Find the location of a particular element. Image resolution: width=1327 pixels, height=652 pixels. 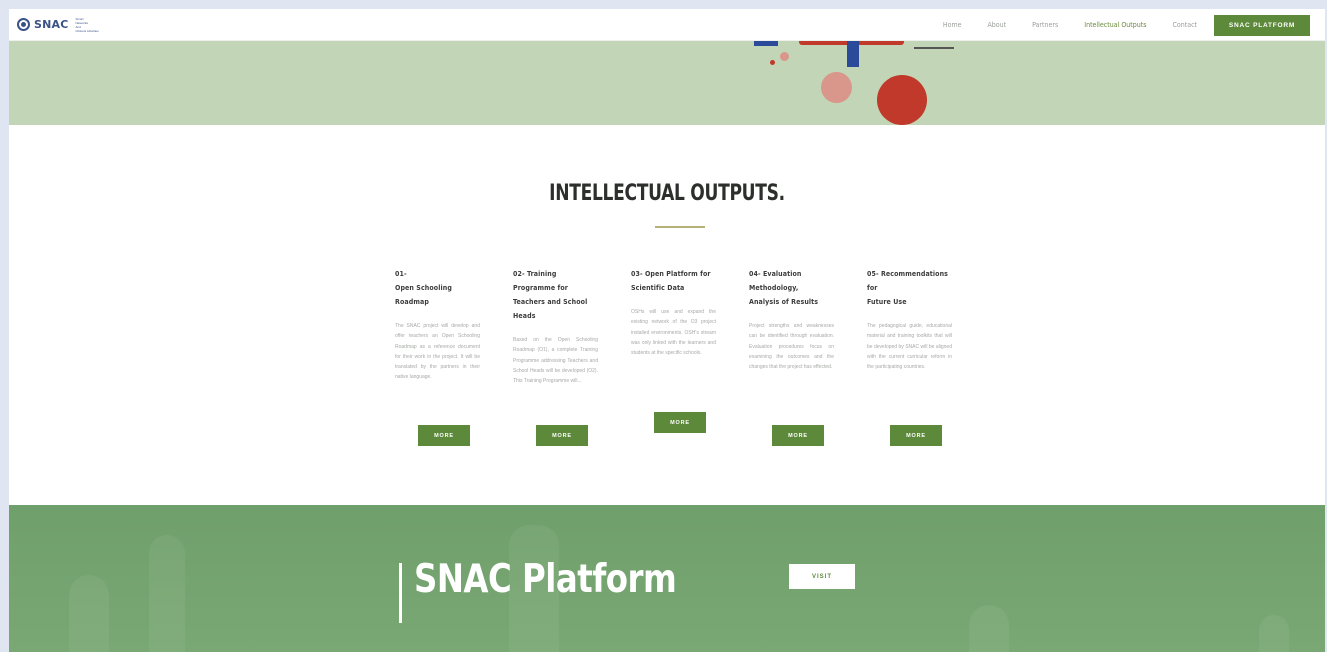

output-heading: 01- Open Schooling Roadmap is located at coordinates (437, 288).